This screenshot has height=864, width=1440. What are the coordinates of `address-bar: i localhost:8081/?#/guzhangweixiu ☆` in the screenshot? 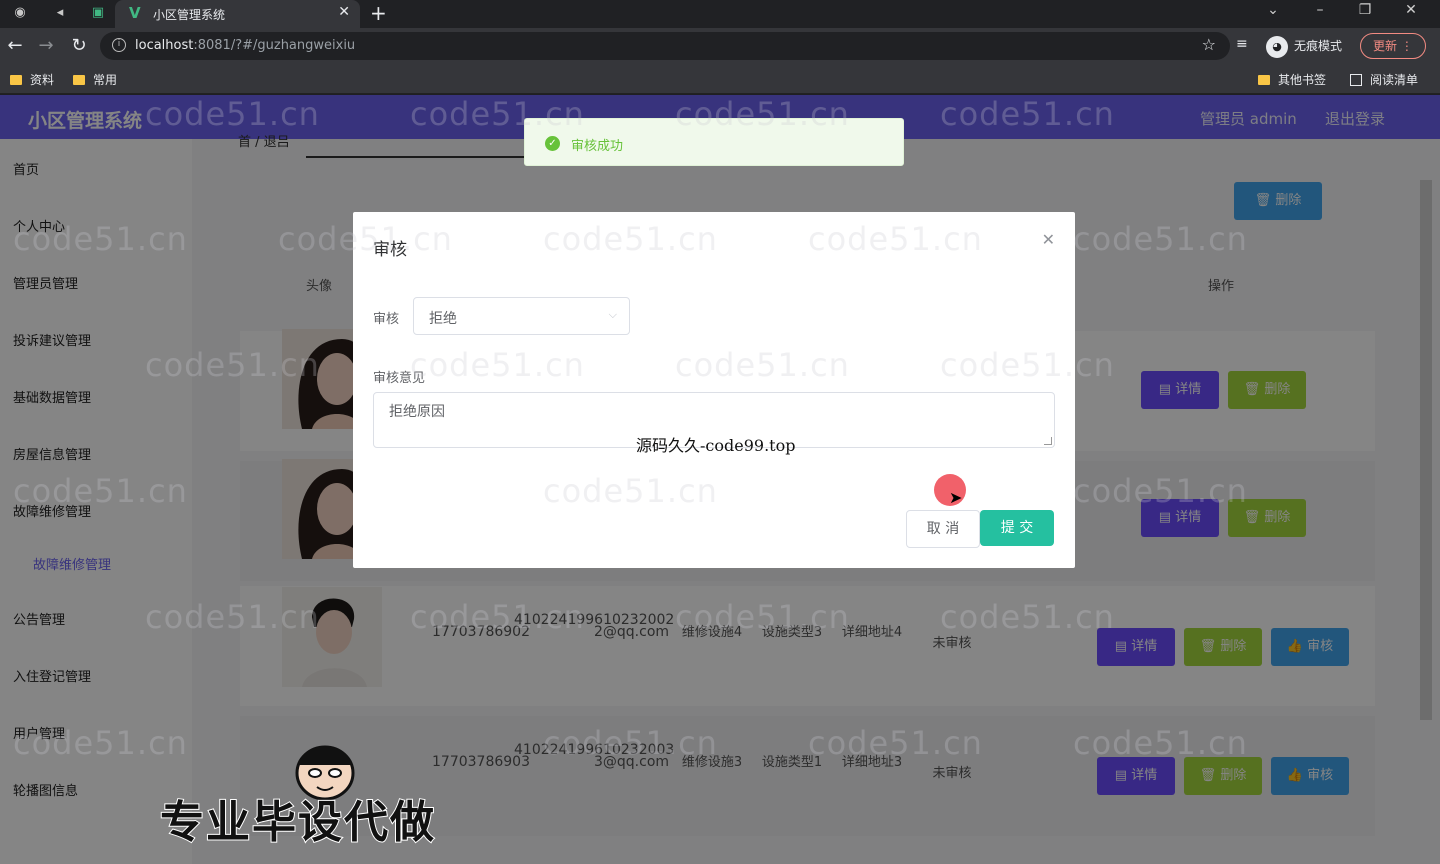 It's located at (665, 46).